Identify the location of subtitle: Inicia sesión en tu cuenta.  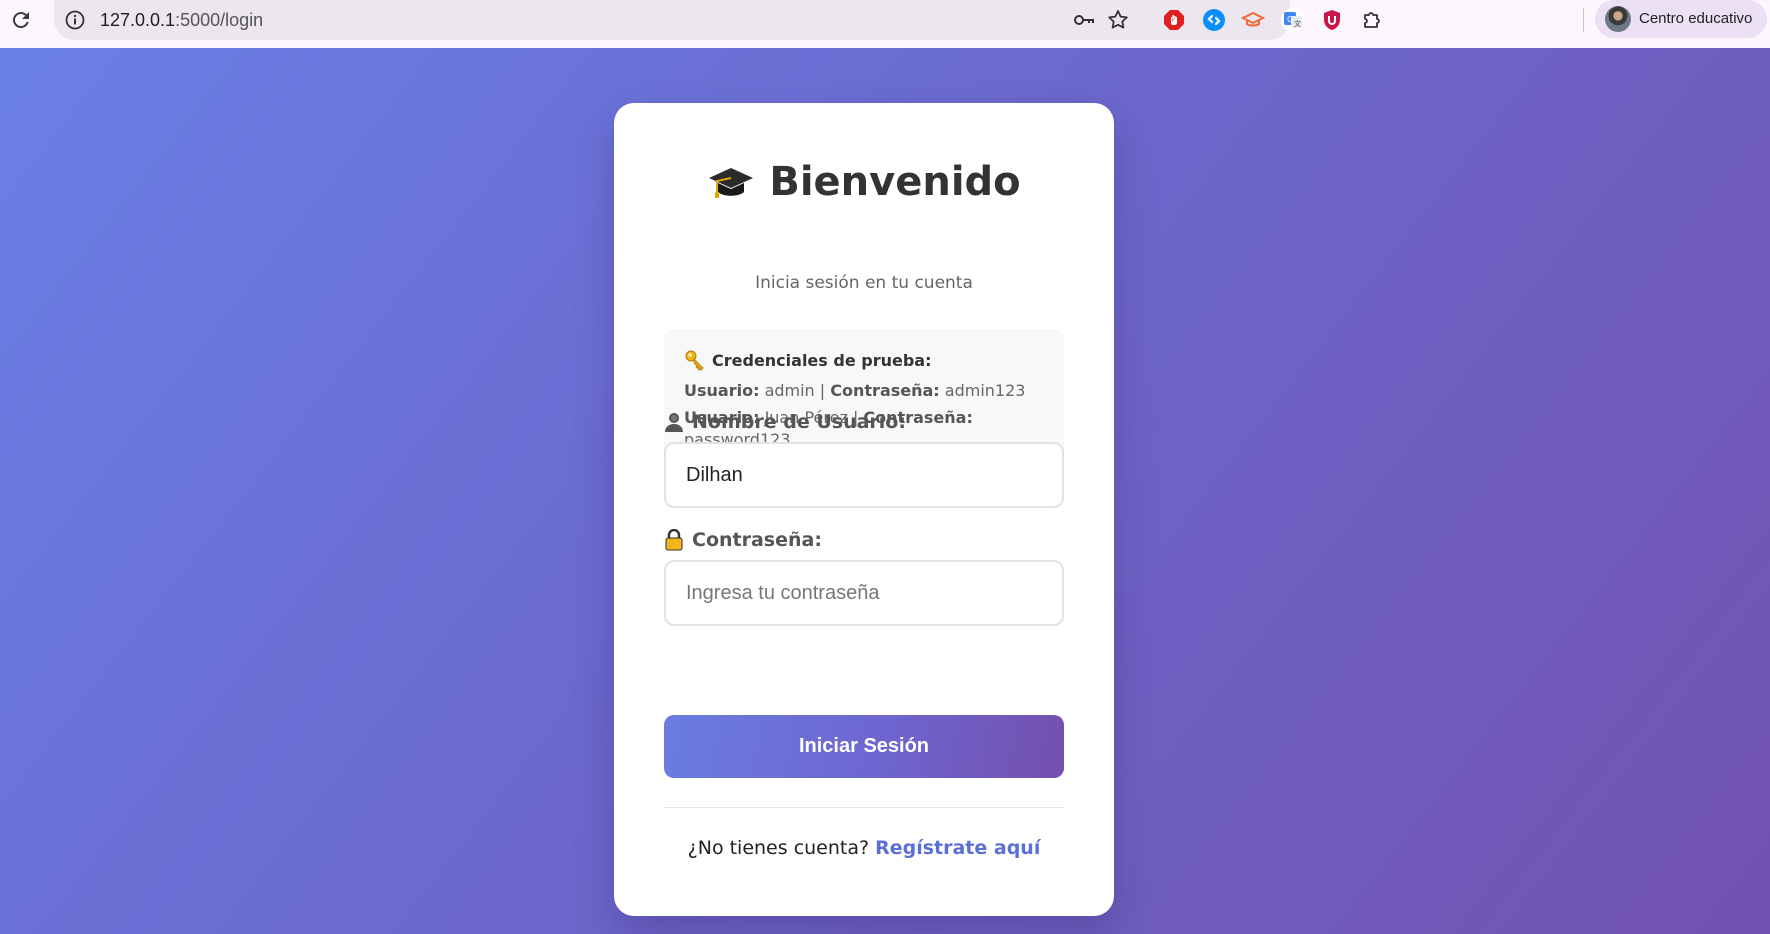
(864, 283).